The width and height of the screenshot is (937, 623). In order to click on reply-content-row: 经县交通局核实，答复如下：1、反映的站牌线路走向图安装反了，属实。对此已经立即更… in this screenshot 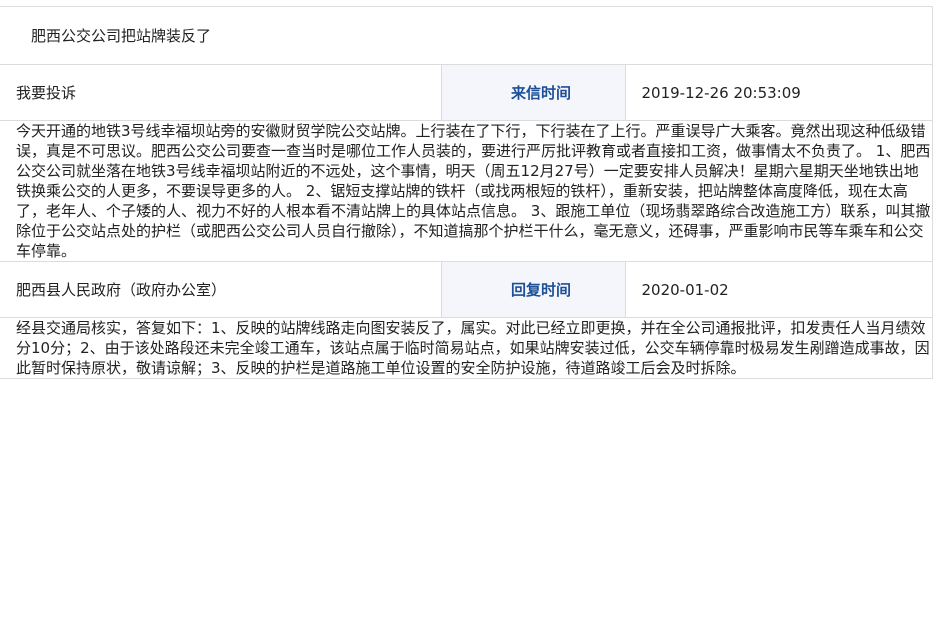, I will do `click(466, 348)`.